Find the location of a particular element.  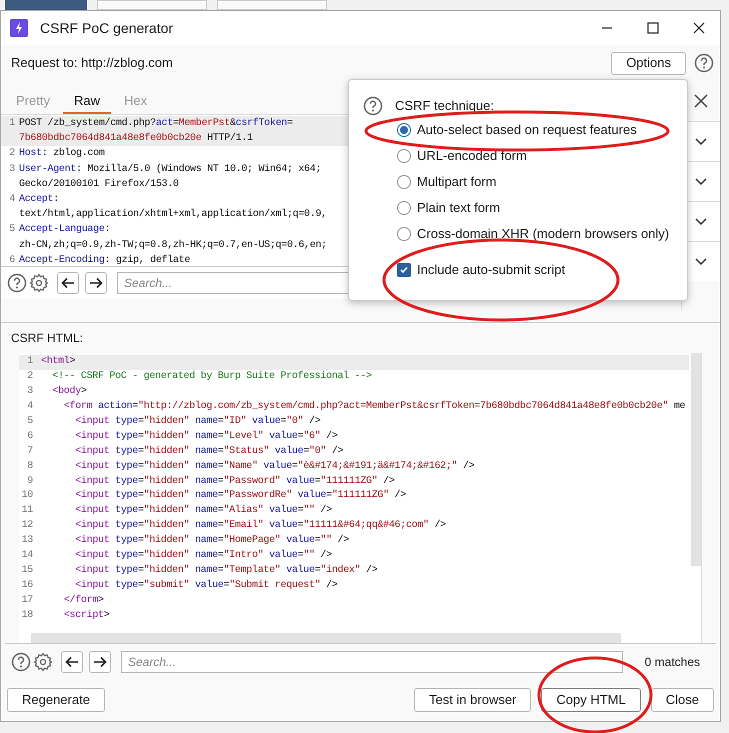

action-button: Regenerate is located at coordinates (56, 700).